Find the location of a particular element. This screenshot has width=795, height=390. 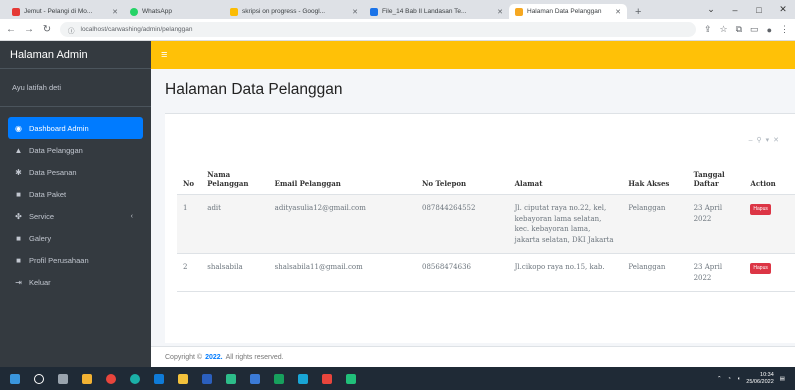

profile-icon: ● is located at coordinates (769, 30).